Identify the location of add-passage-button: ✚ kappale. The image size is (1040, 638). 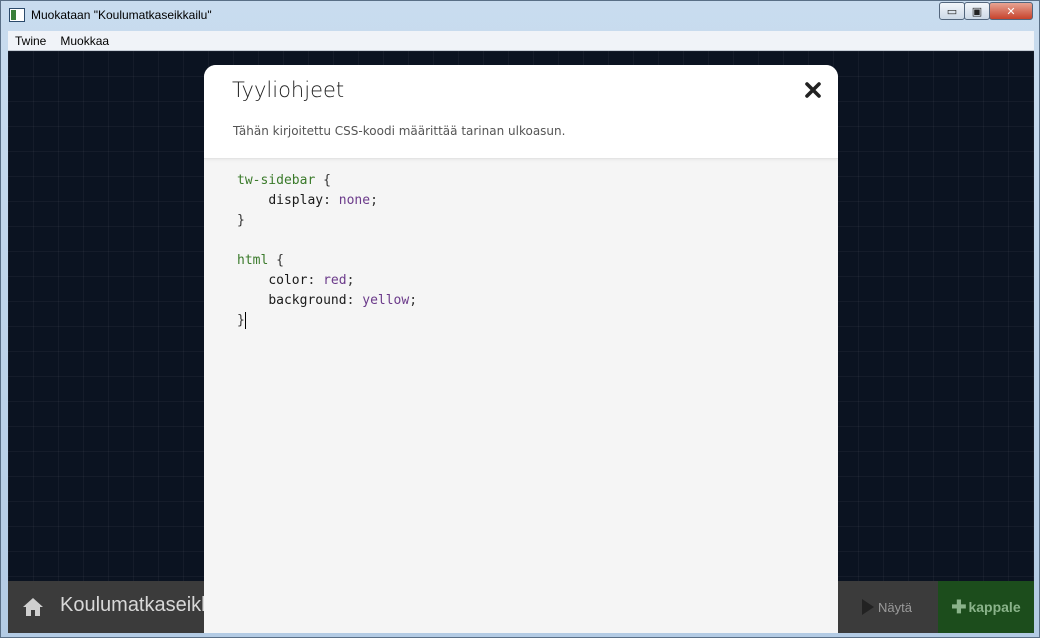
(986, 607).